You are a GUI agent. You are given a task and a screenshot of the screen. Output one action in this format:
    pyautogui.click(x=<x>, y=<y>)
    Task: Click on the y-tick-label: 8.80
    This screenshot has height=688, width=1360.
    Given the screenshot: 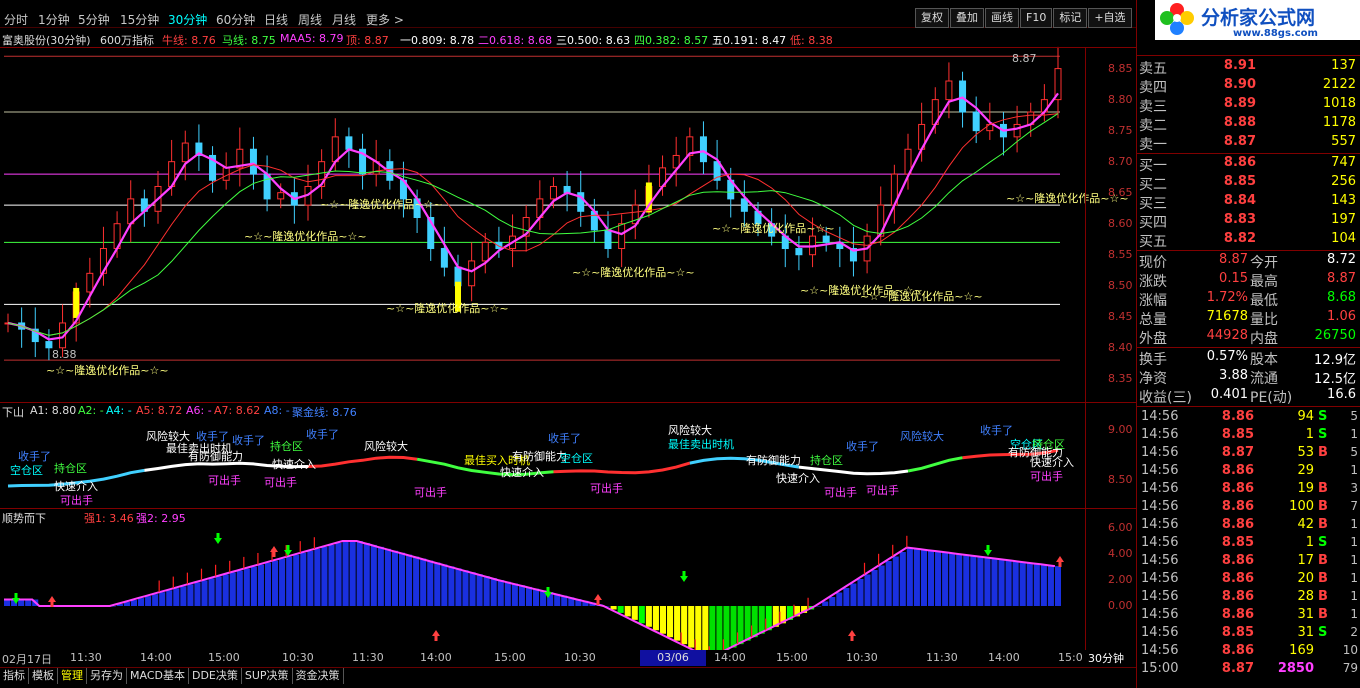 What is the action you would take?
    pyautogui.click(x=1120, y=99)
    